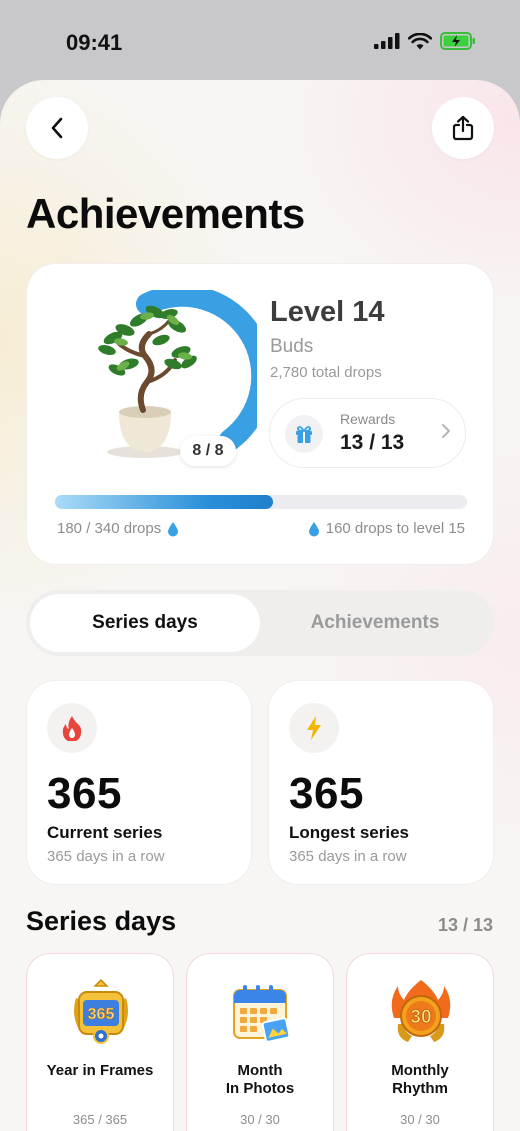  I want to click on chevron-right-icon, so click(446, 431).